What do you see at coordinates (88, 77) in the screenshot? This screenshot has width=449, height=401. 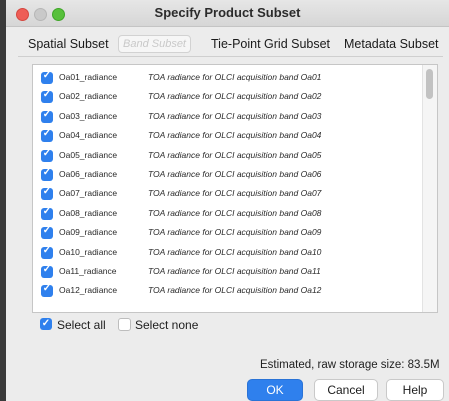 I see `band-name: Oa01_radiance` at bounding box center [88, 77].